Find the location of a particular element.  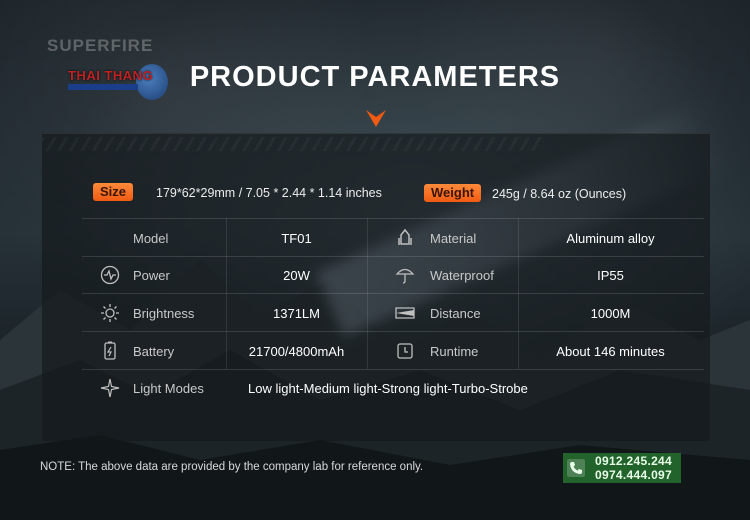

battery-label: Battery is located at coordinates (154, 351).